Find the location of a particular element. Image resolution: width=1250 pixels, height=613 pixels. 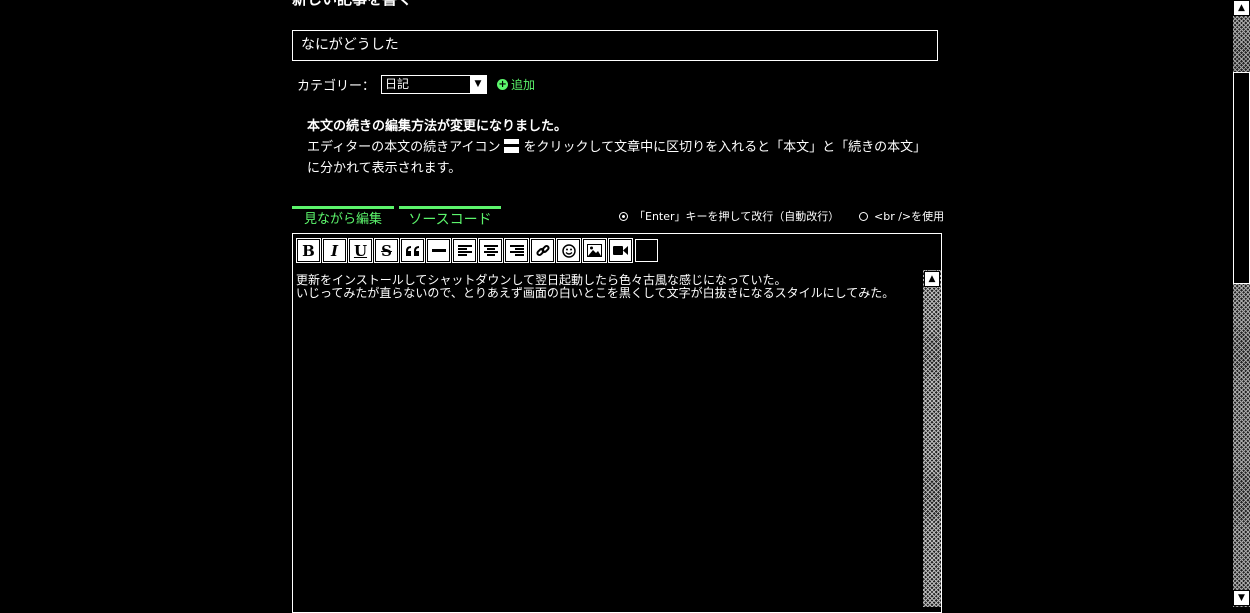

underline-icon: U is located at coordinates (360, 250).